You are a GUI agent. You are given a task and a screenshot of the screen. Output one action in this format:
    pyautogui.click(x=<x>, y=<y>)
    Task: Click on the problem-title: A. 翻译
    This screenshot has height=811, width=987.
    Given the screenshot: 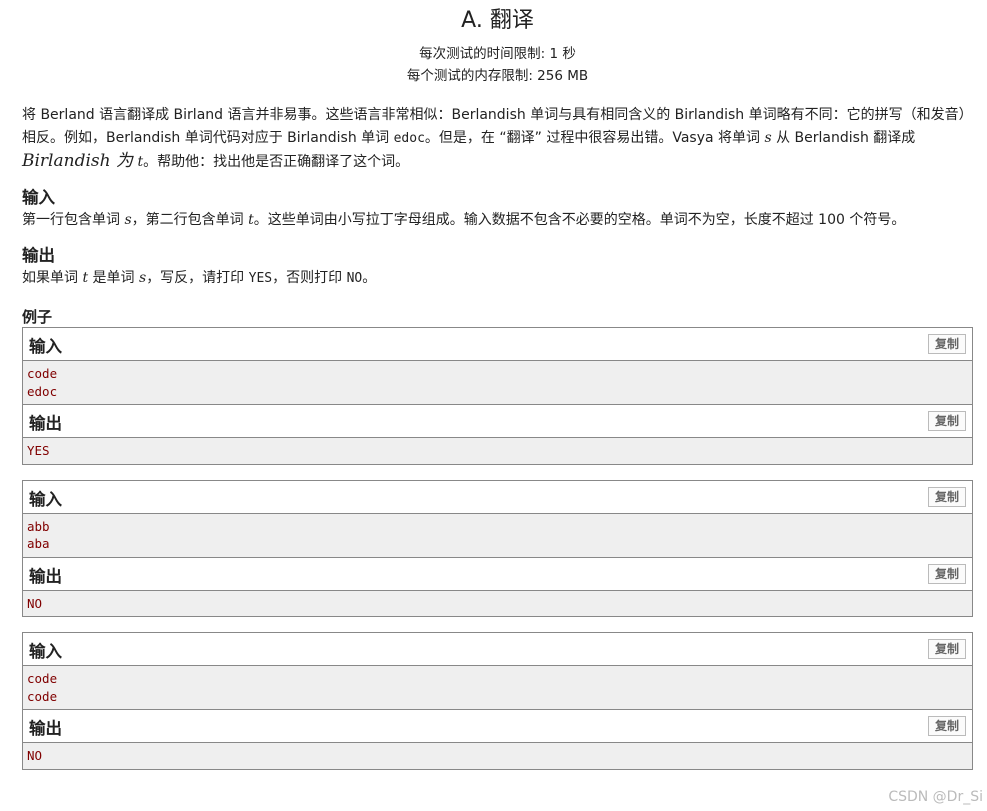 What is the action you would take?
    pyautogui.click(x=497, y=20)
    